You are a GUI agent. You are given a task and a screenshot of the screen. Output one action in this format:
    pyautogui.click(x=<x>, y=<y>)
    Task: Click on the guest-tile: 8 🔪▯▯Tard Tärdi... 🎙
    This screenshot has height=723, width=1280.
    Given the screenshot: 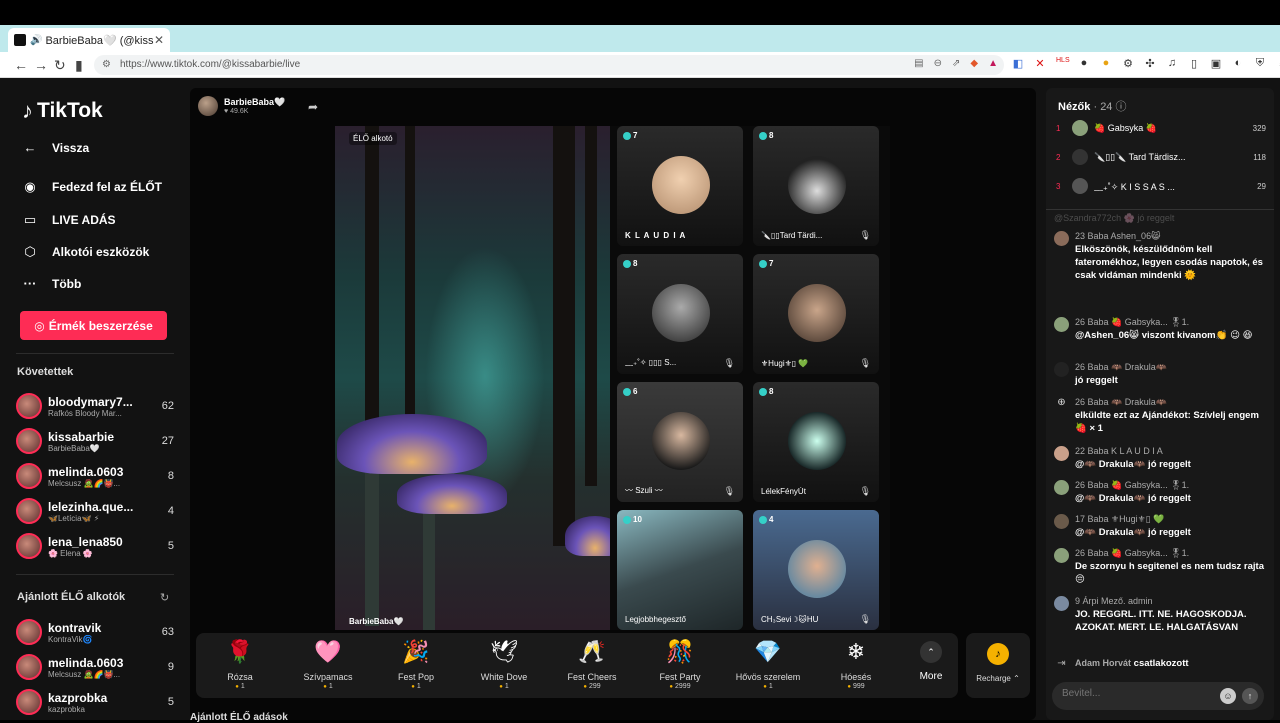 What is the action you would take?
    pyautogui.click(x=816, y=186)
    